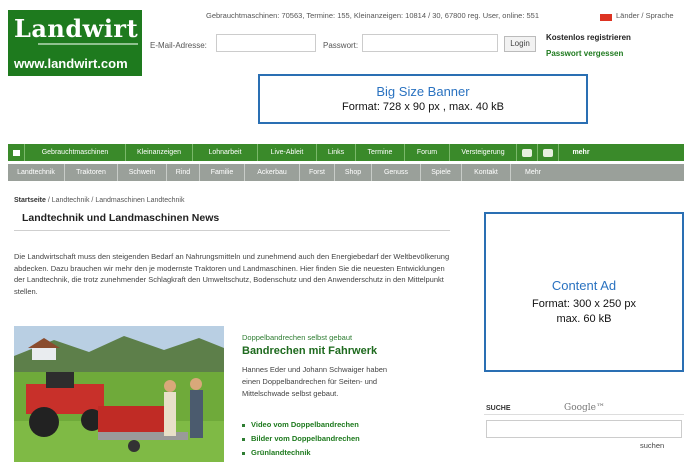  I want to click on nav-item: Links, so click(336, 152).